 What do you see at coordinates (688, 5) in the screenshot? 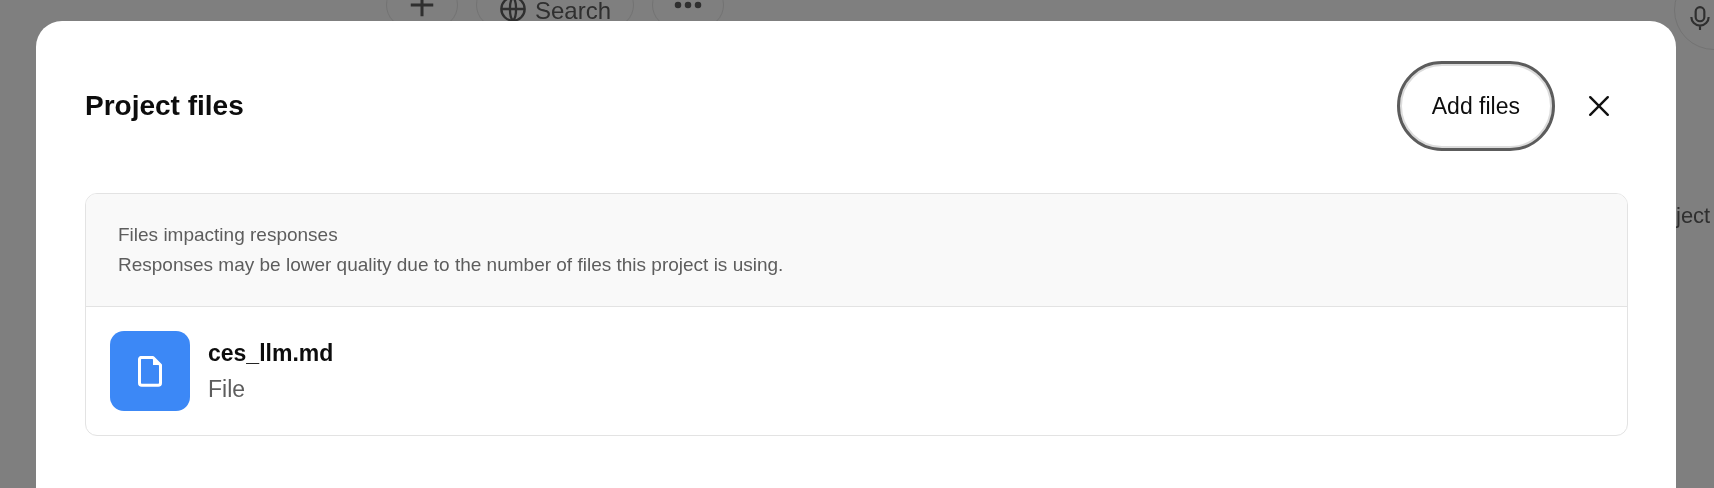
I see `more-icon` at bounding box center [688, 5].